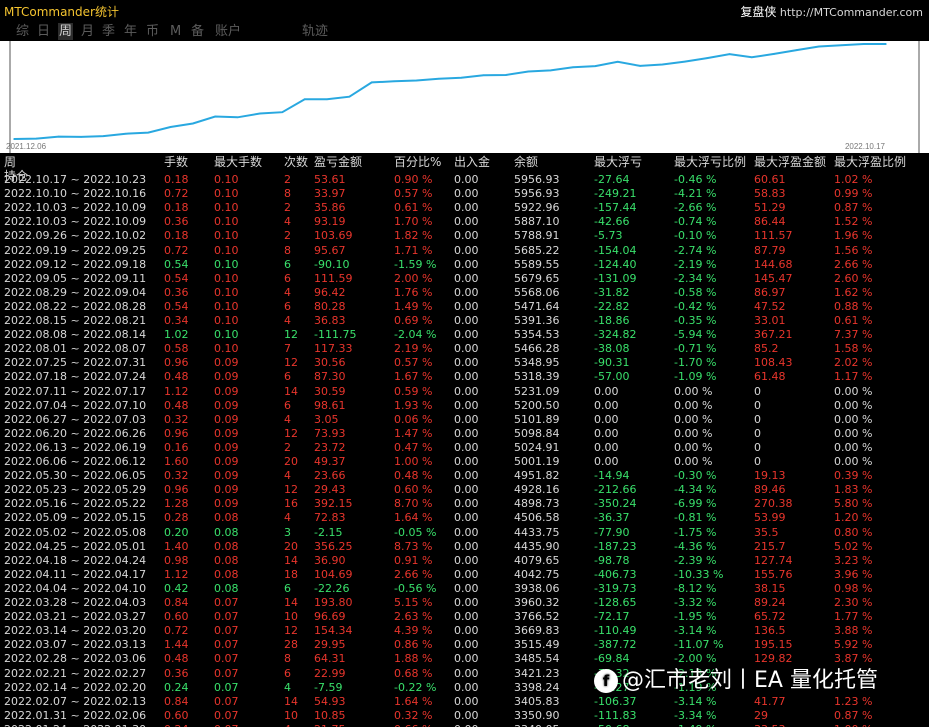 This screenshot has width=929, height=727. What do you see at coordinates (228, 31) in the screenshot?
I see `tab-9: 账户` at bounding box center [228, 31].